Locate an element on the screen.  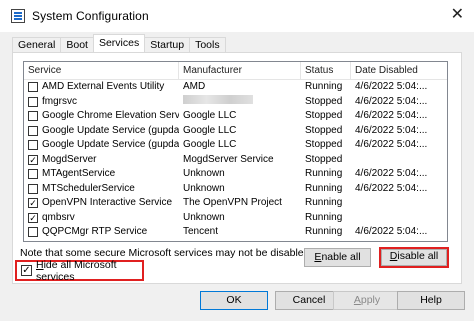
disable-all-label: Disable all is located at coordinates (414, 256).